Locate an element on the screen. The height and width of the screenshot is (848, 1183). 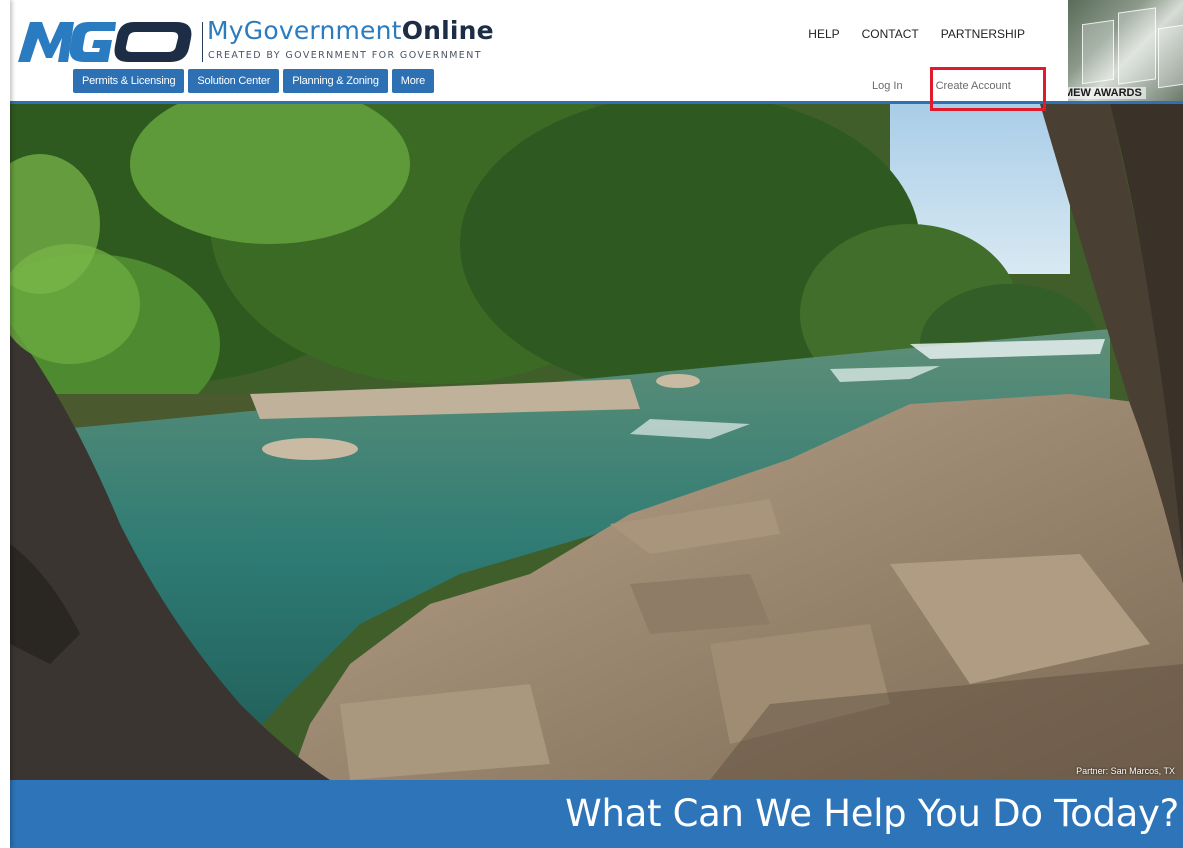
left-page-edge is located at coordinates (5, 424).